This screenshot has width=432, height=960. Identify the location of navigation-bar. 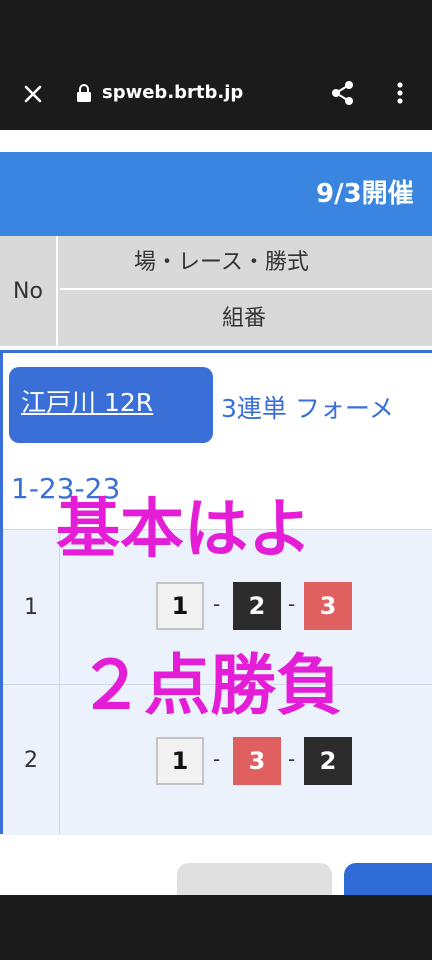
(216, 927).